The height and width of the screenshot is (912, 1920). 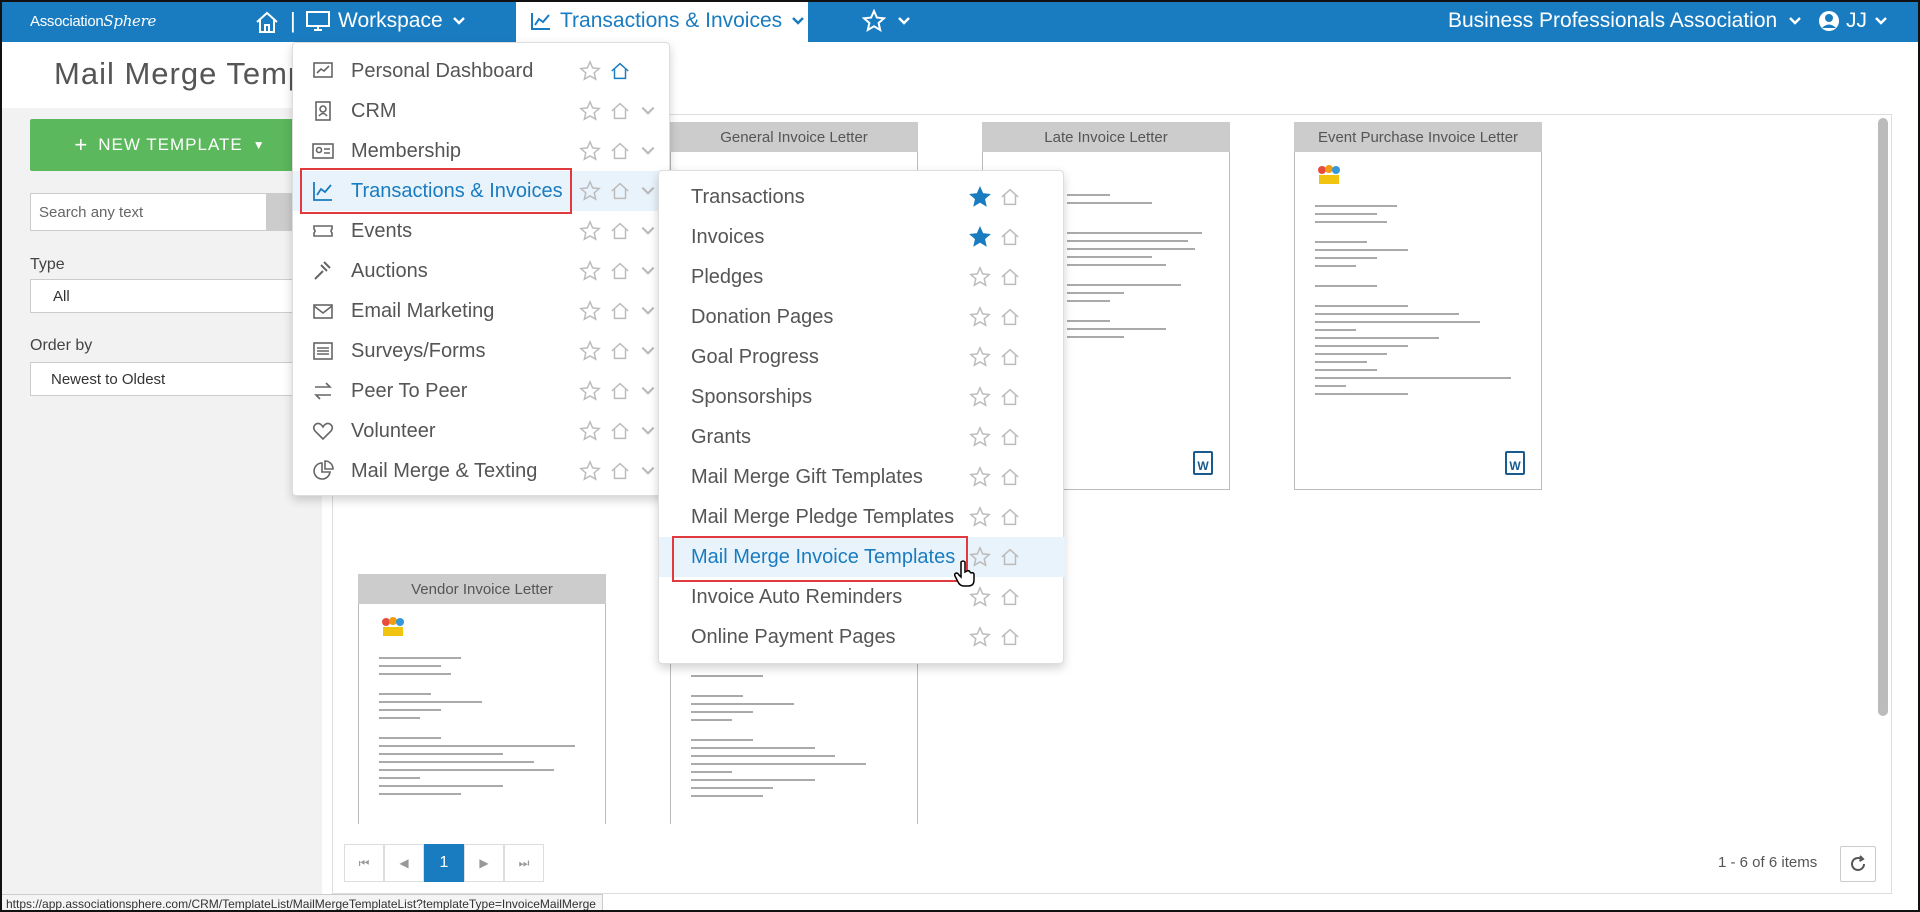 I want to click on transactions-submenu-item: Invoices, so click(x=862, y=237).